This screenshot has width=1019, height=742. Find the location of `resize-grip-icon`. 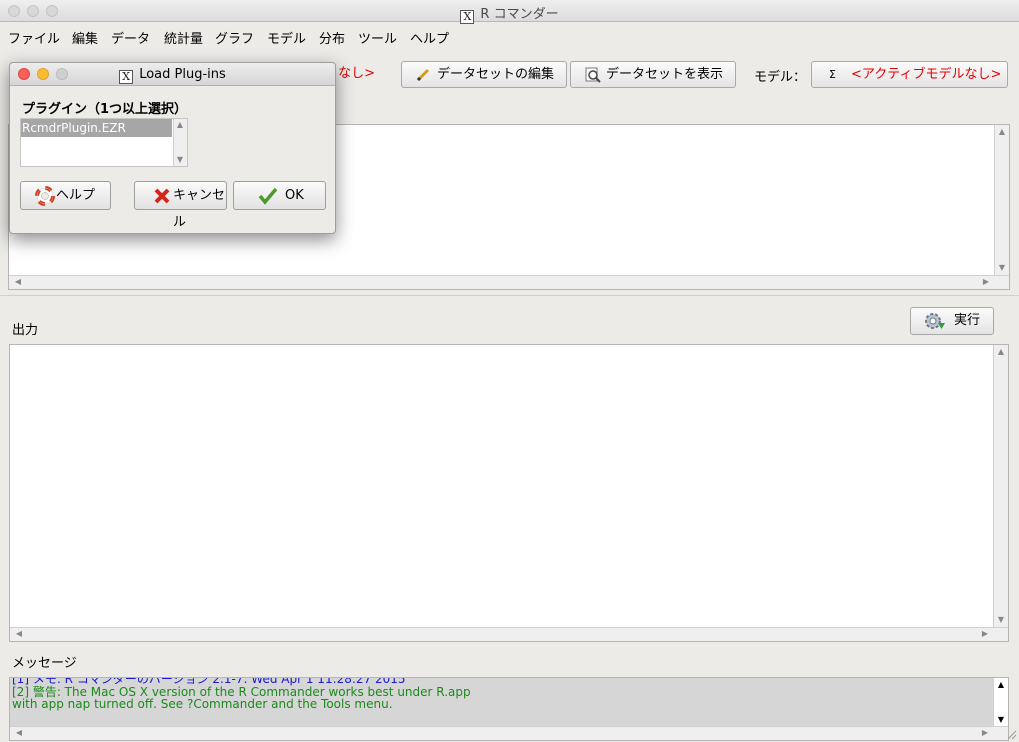

resize-grip-icon is located at coordinates (1011, 734).